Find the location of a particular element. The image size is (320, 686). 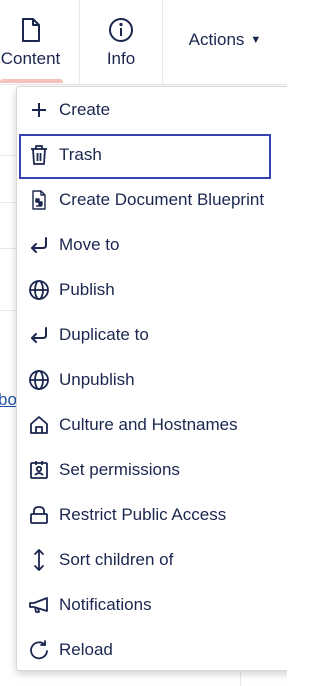

megaphone-icon is located at coordinates (39, 605).